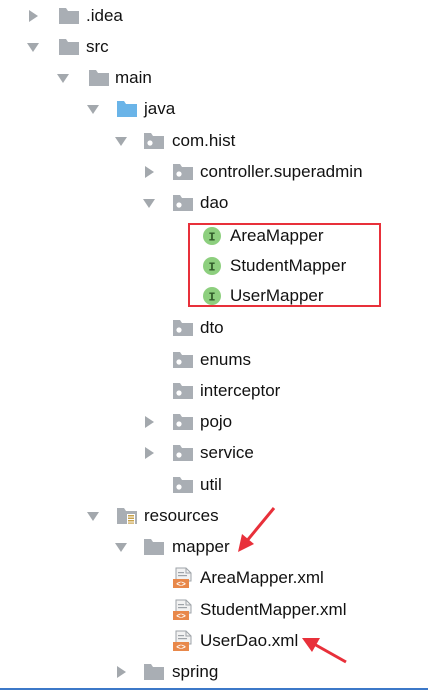 The image size is (428, 690). Describe the element at coordinates (281, 171) in the screenshot. I see `tree-label: controller.superadmin` at that location.